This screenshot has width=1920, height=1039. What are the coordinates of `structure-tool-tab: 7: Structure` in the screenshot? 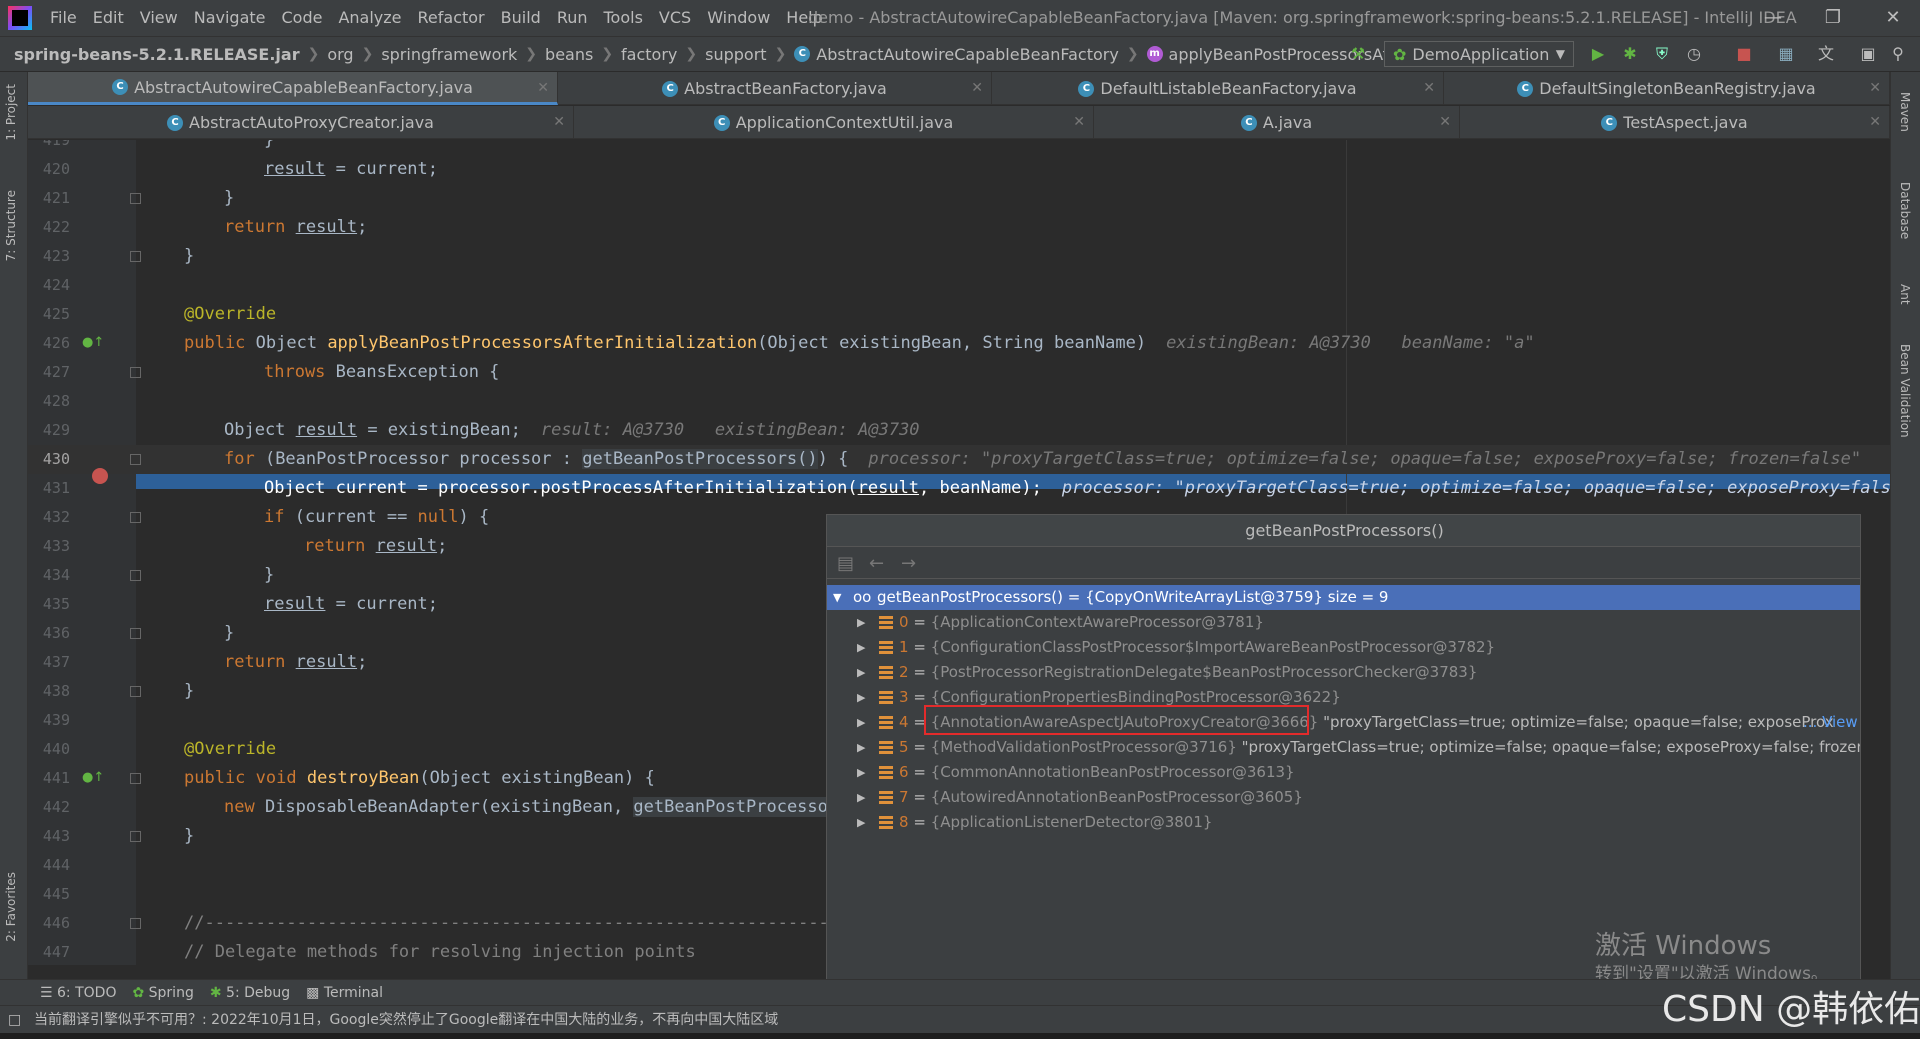 It's located at (11, 225).